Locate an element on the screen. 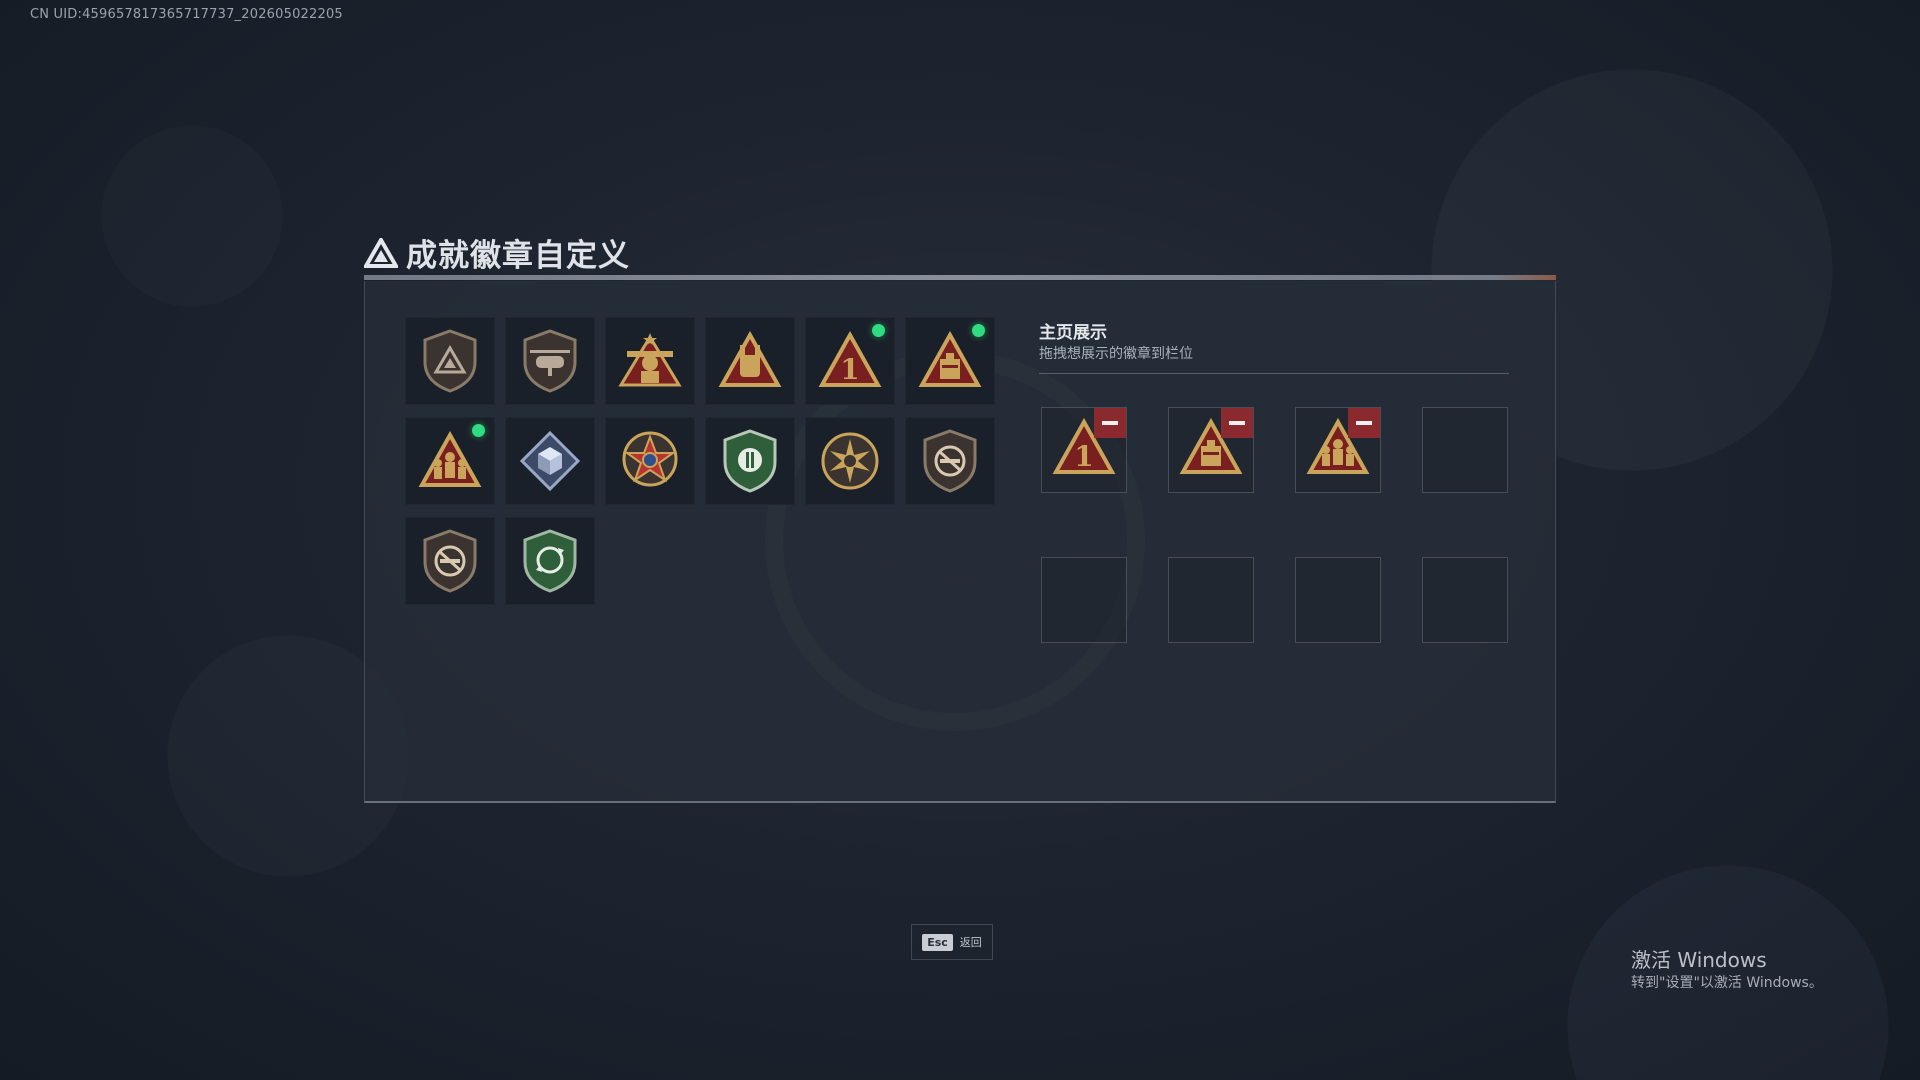  cube-diamond-badge-icon is located at coordinates (550, 461).